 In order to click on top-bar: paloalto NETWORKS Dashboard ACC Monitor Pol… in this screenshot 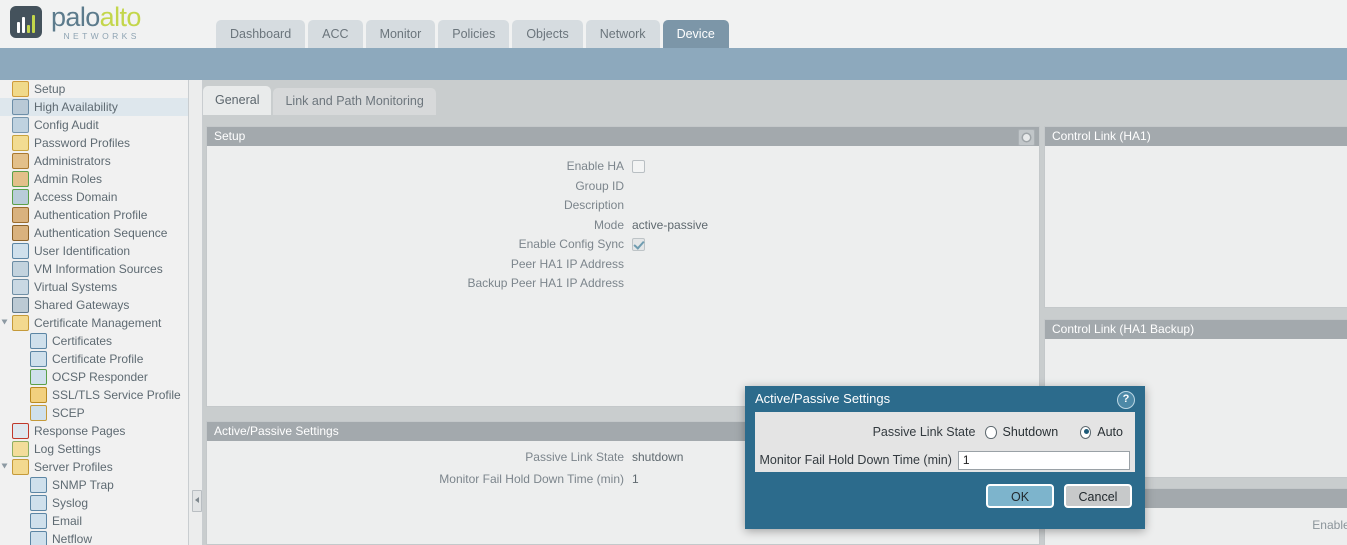, I will do `click(673, 24)`.